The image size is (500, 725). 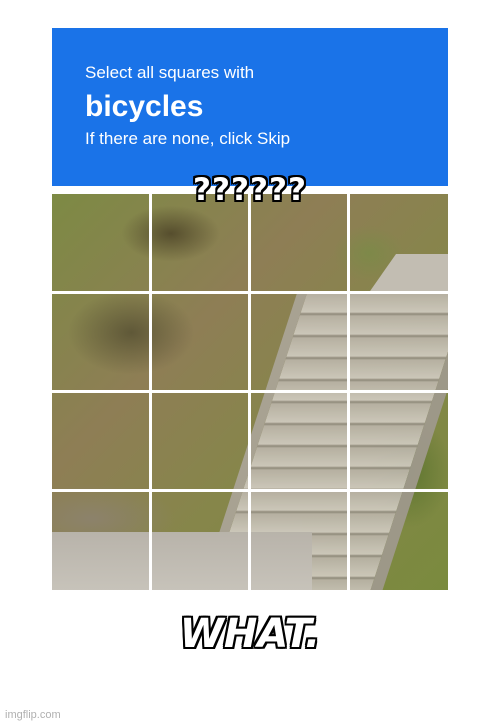 I want to click on skip-hint-text: If there are none, click Skip, so click(x=188, y=138).